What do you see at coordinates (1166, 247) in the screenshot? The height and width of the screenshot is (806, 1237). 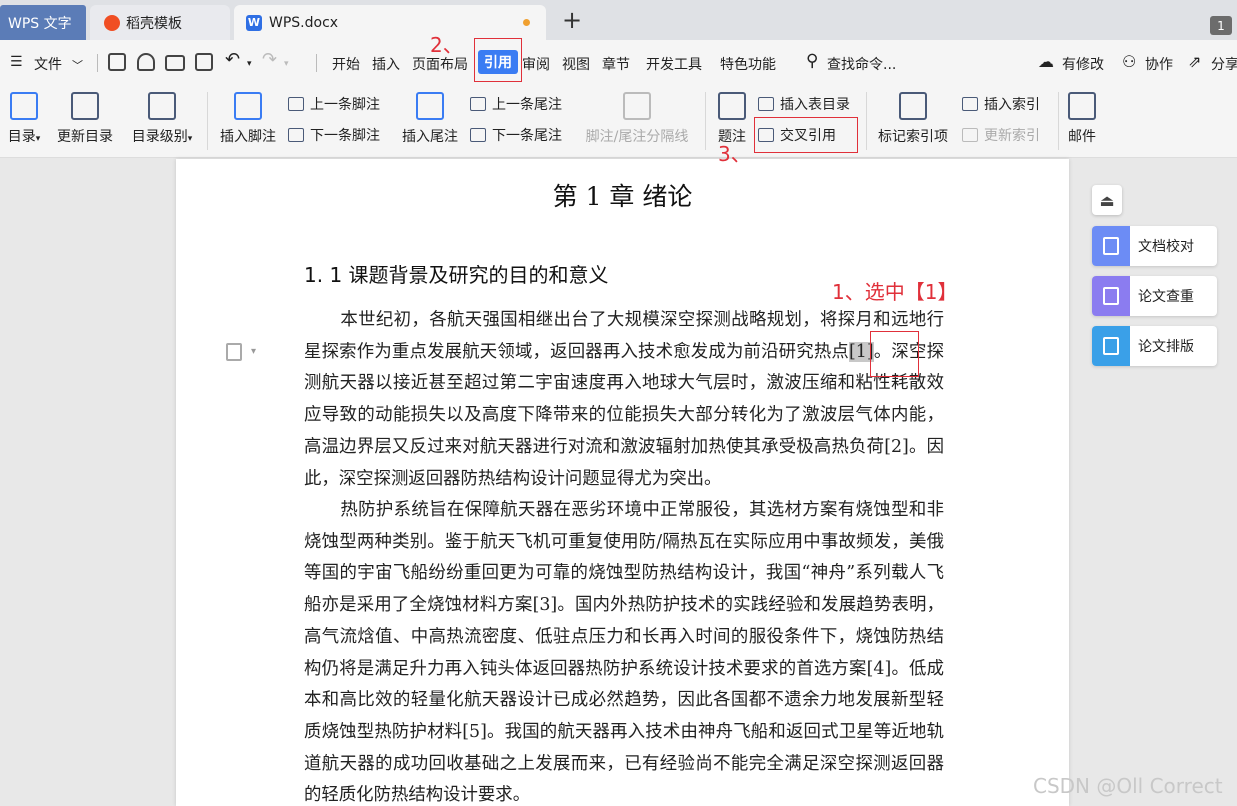 I see `proofread-label: 文档校对` at bounding box center [1166, 247].